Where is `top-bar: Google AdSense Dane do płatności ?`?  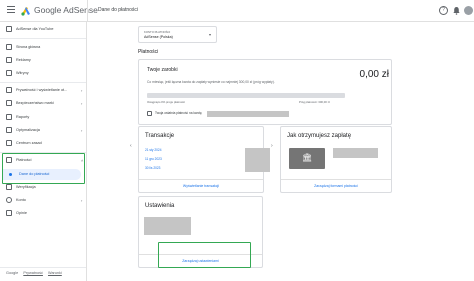 top-bar: Google AdSense Dane do płatności ? is located at coordinates (237, 11).